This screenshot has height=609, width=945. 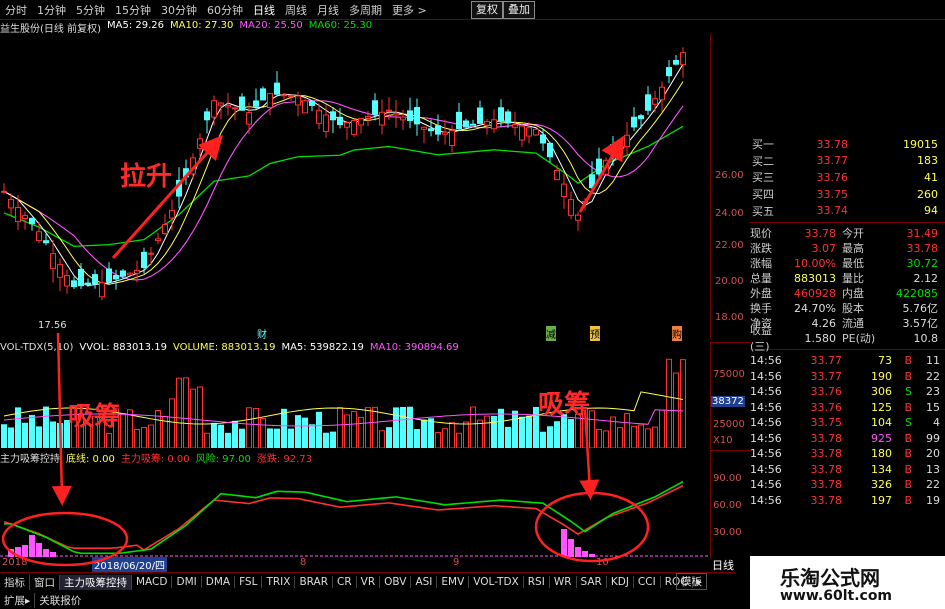 What do you see at coordinates (853, 279) in the screenshot?
I see `stat-label: 量比` at bounding box center [853, 279].